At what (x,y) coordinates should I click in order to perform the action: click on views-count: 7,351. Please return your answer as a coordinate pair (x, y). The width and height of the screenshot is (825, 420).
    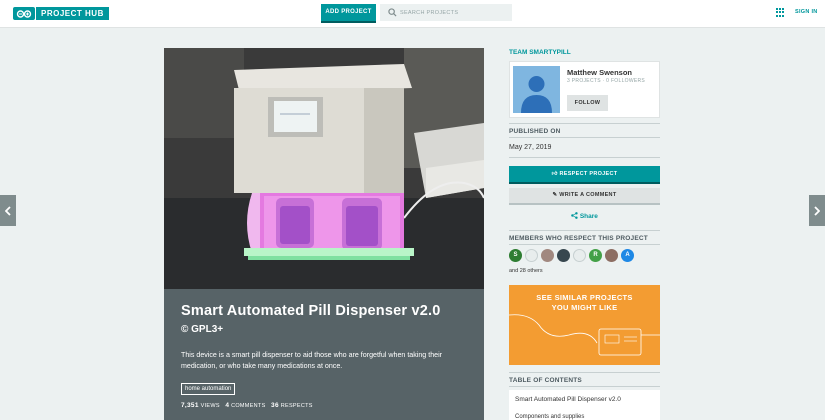
    Looking at the image, I should click on (190, 405).